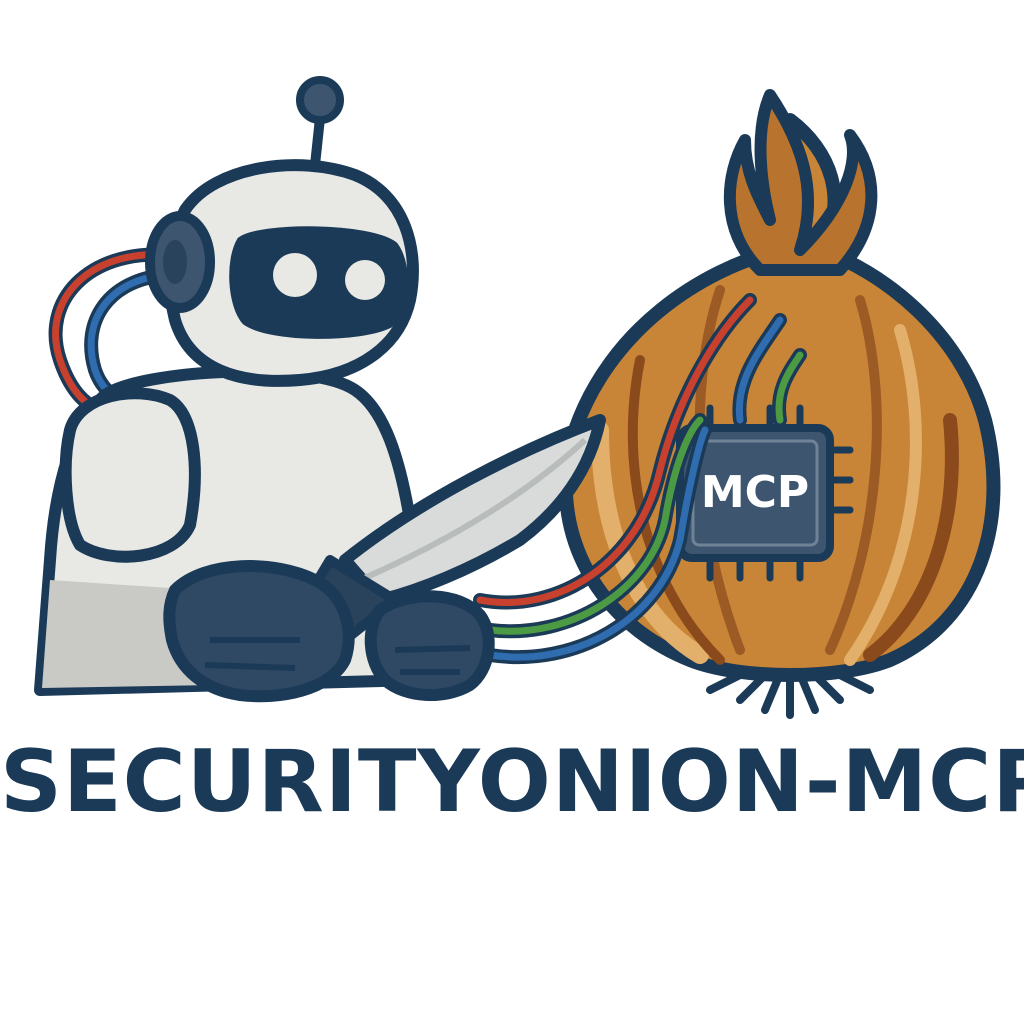 The height and width of the screenshot is (1024, 1024). Describe the element at coordinates (259, 631) in the screenshot. I see `robot-left-hand` at that location.